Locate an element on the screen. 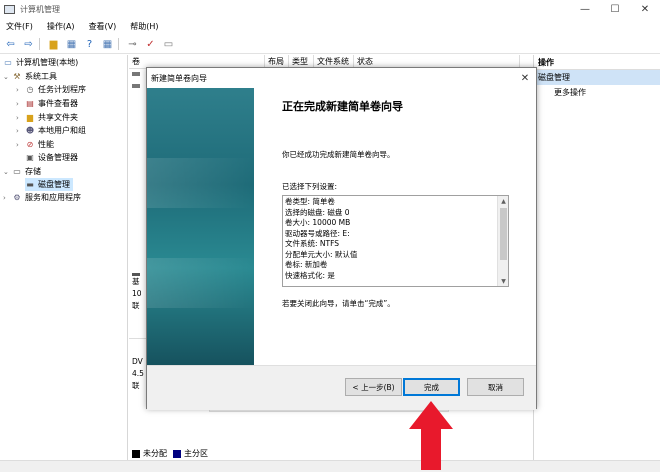 The image size is (660, 472). menu-file: 文件(F) is located at coordinates (19, 26).